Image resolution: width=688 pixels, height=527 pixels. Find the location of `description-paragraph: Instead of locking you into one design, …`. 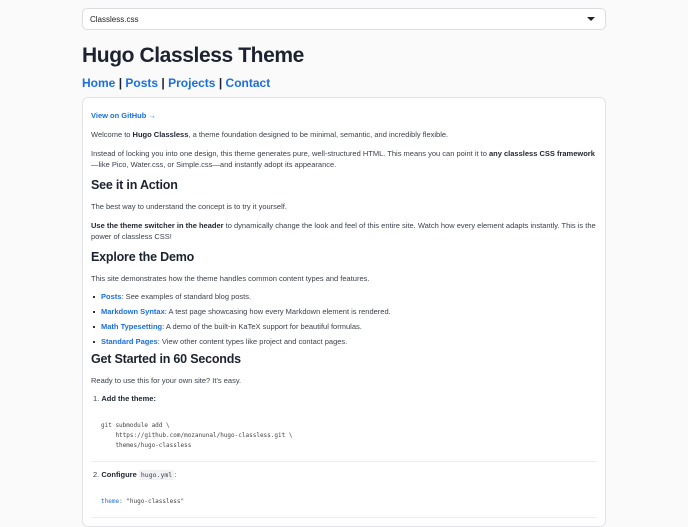

description-paragraph: Instead of locking you into one design, … is located at coordinates (343, 159).